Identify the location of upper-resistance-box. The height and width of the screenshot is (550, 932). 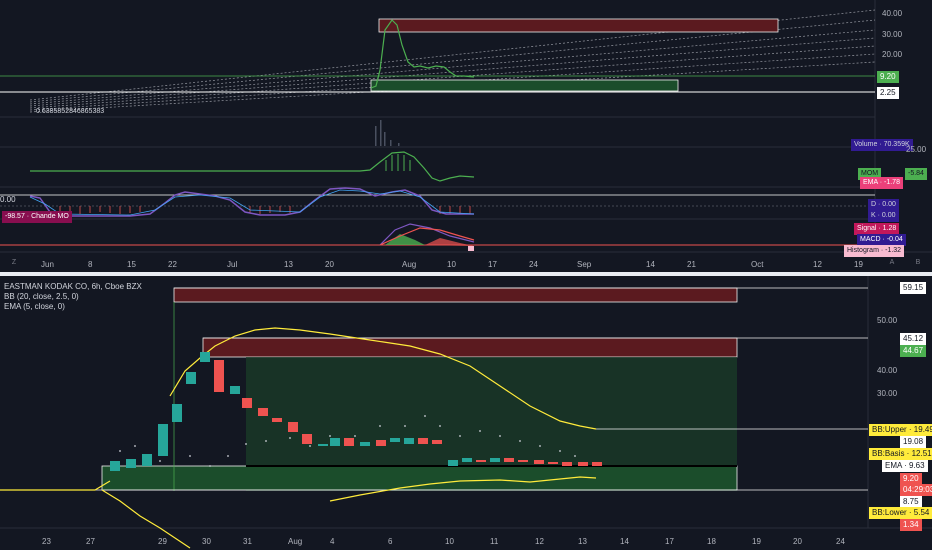
(470, 347).